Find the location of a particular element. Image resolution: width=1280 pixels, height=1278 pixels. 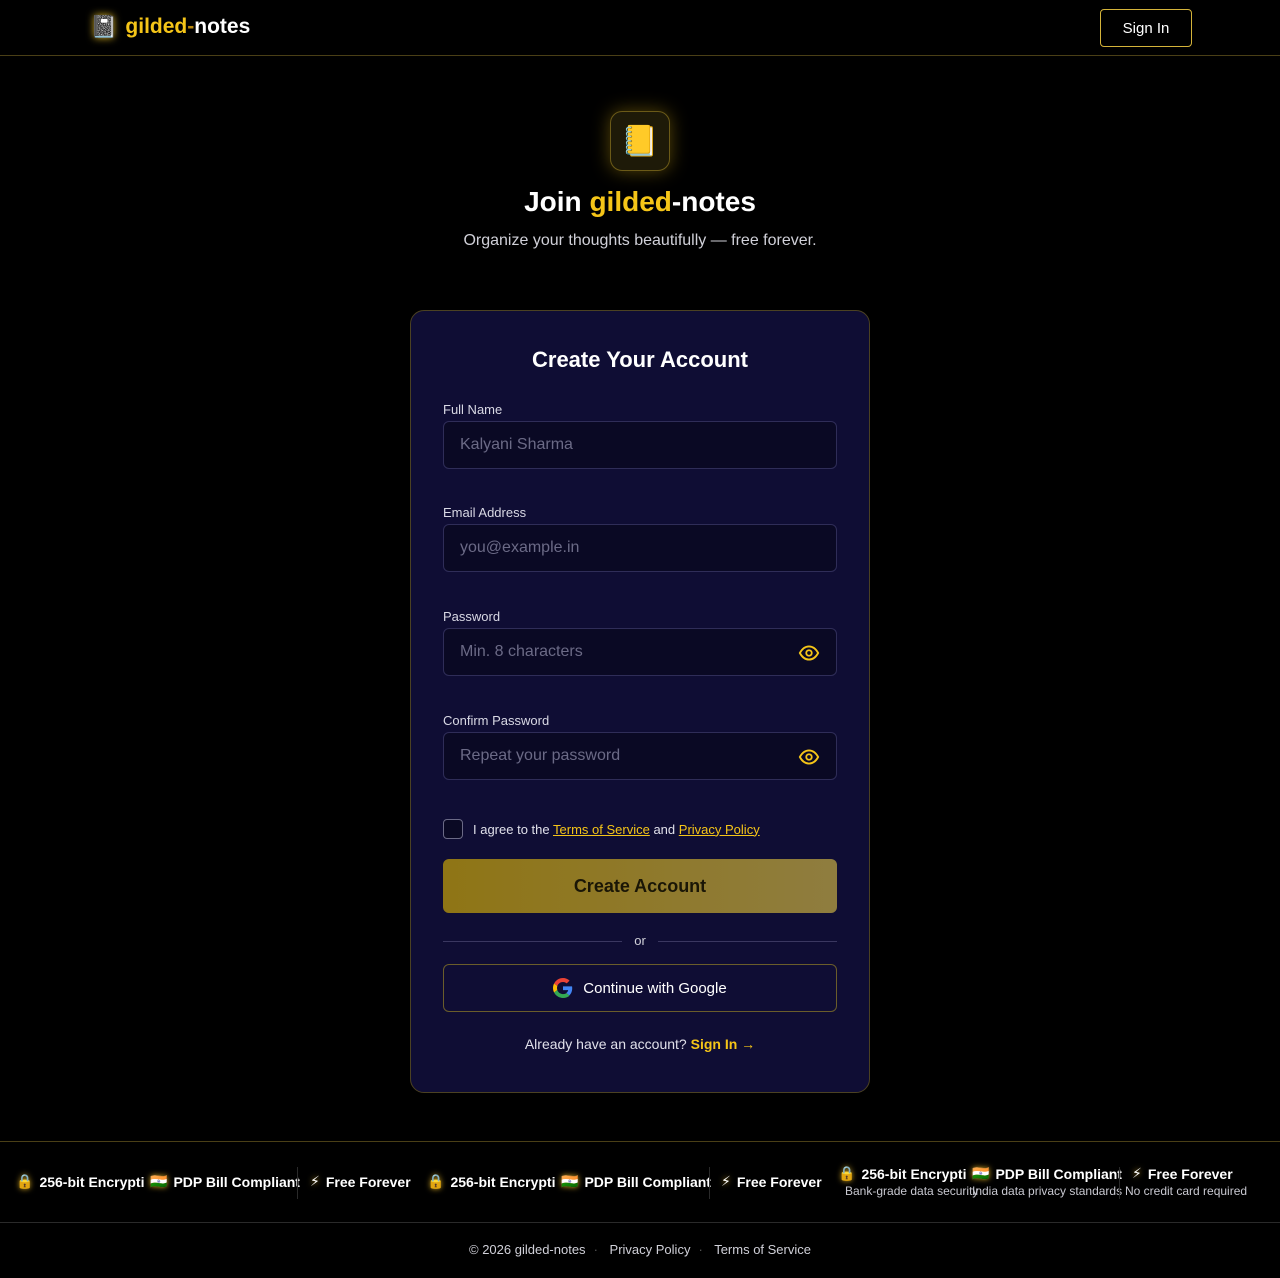

email-input is located at coordinates (640, 548).